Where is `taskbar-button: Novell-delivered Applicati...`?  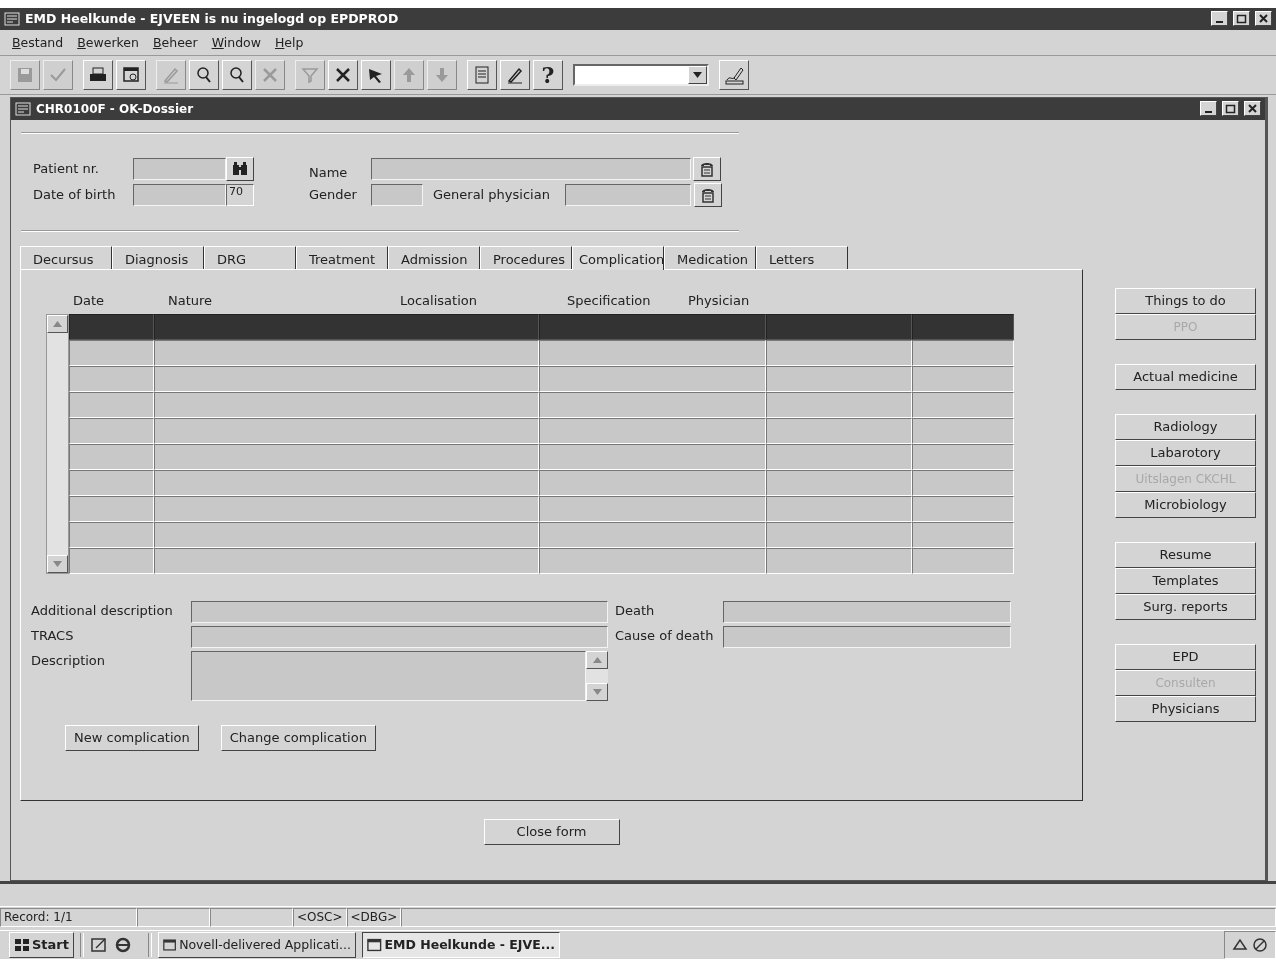 taskbar-button: Novell-delivered Applicati... is located at coordinates (257, 945).